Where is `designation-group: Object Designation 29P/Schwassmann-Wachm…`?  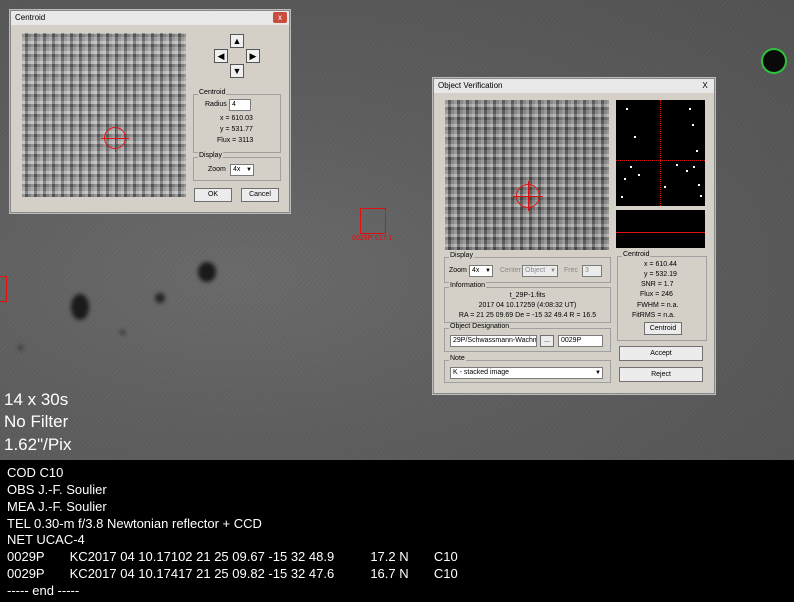
designation-group: Object Designation 29P/Schwassmann-Wachm… is located at coordinates (527, 337).